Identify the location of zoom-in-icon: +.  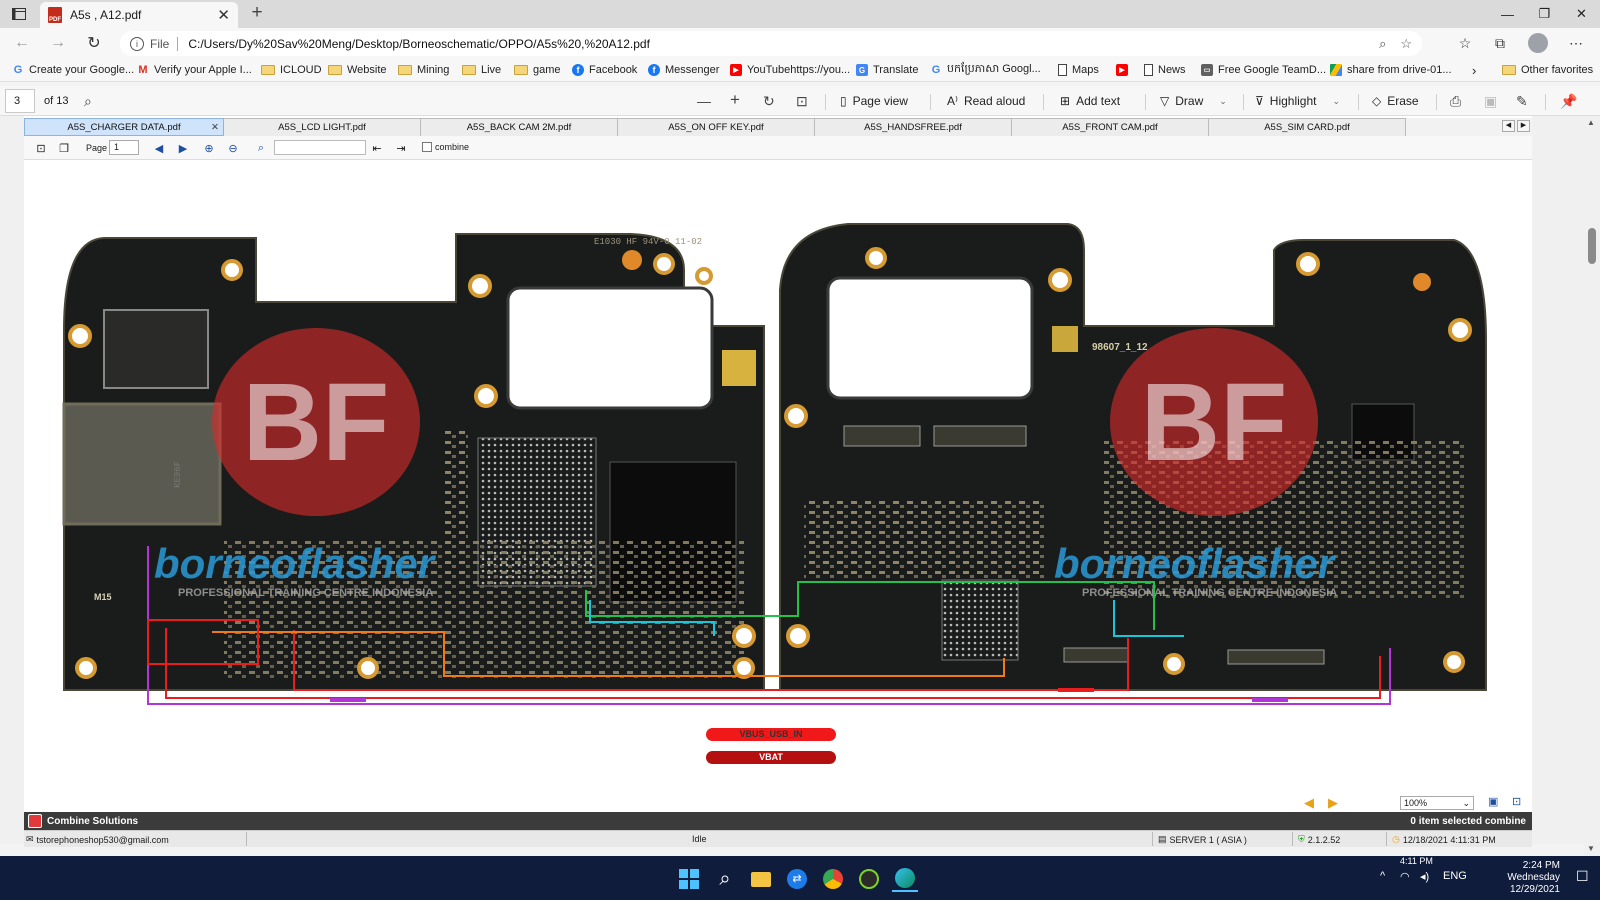
(735, 100).